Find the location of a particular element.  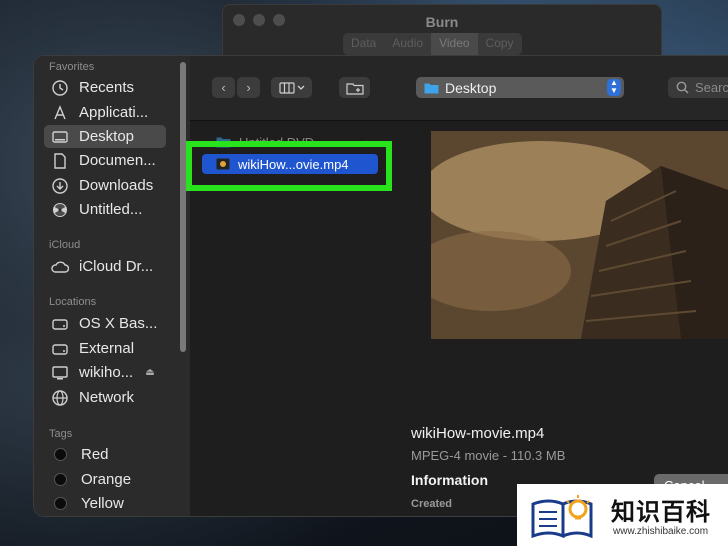

document-icon is located at coordinates (60, 161).